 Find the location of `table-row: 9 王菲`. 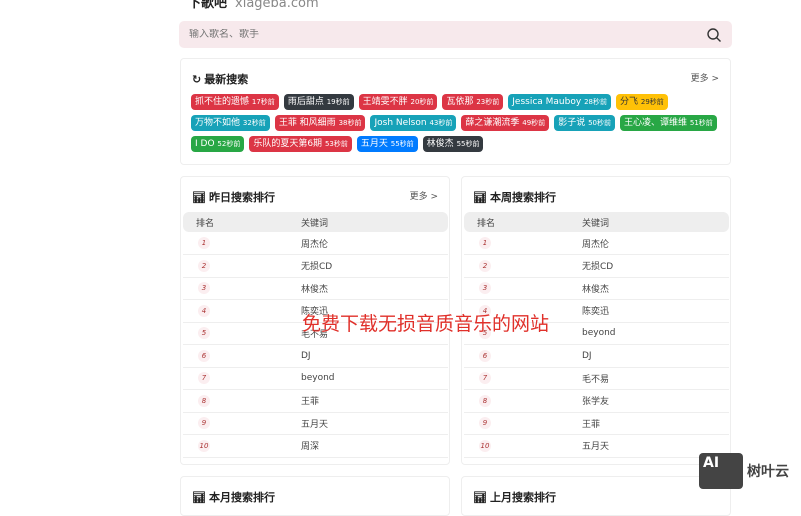

table-row: 9 王菲 is located at coordinates (596, 423).